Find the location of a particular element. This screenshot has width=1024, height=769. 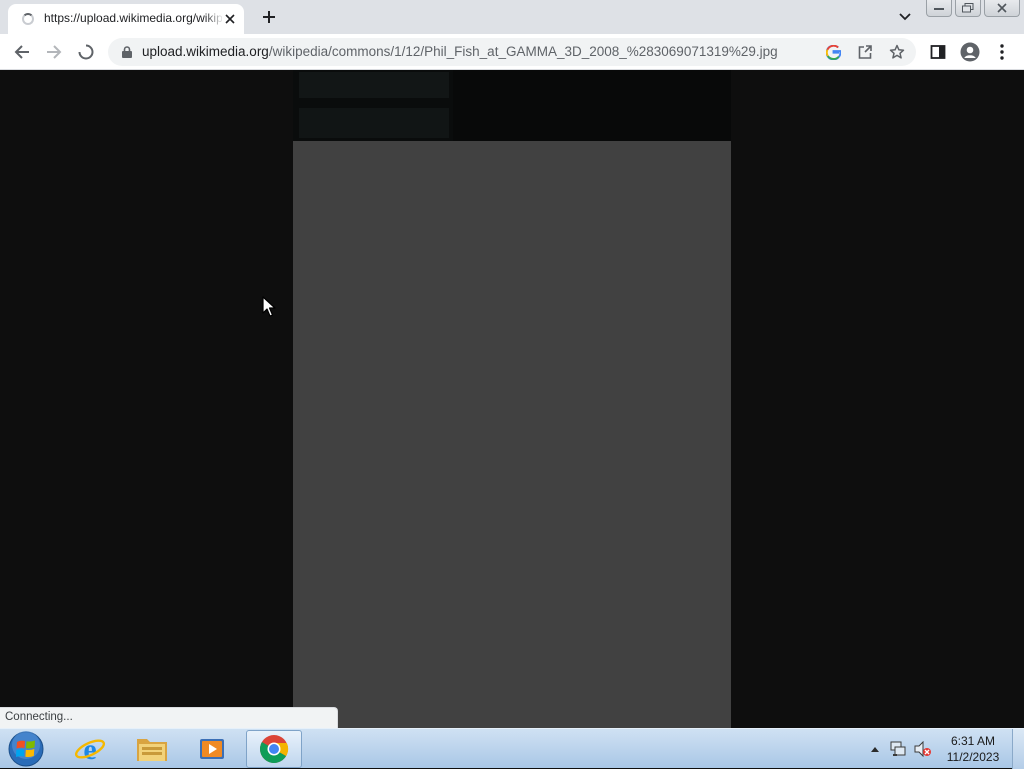

svg-text: e is located at coordinates (89, 749).